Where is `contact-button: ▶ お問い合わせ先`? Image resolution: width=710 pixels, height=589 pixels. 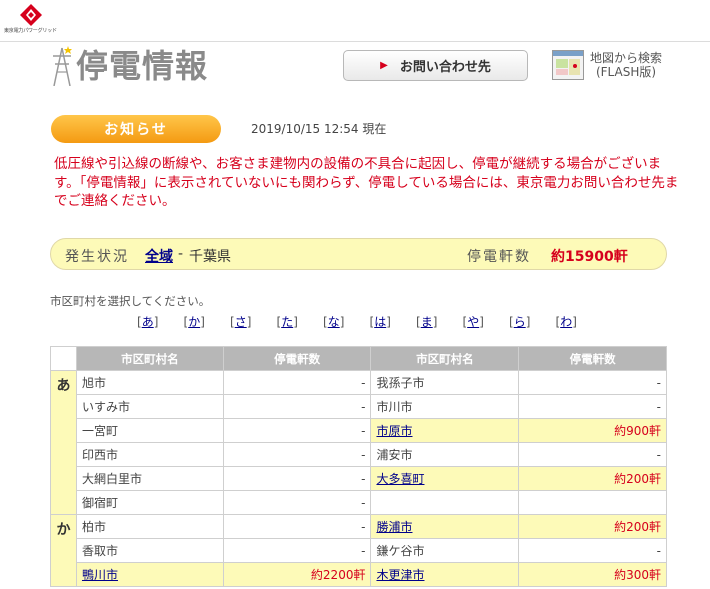 contact-button: ▶ お問い合わせ先 is located at coordinates (435, 65).